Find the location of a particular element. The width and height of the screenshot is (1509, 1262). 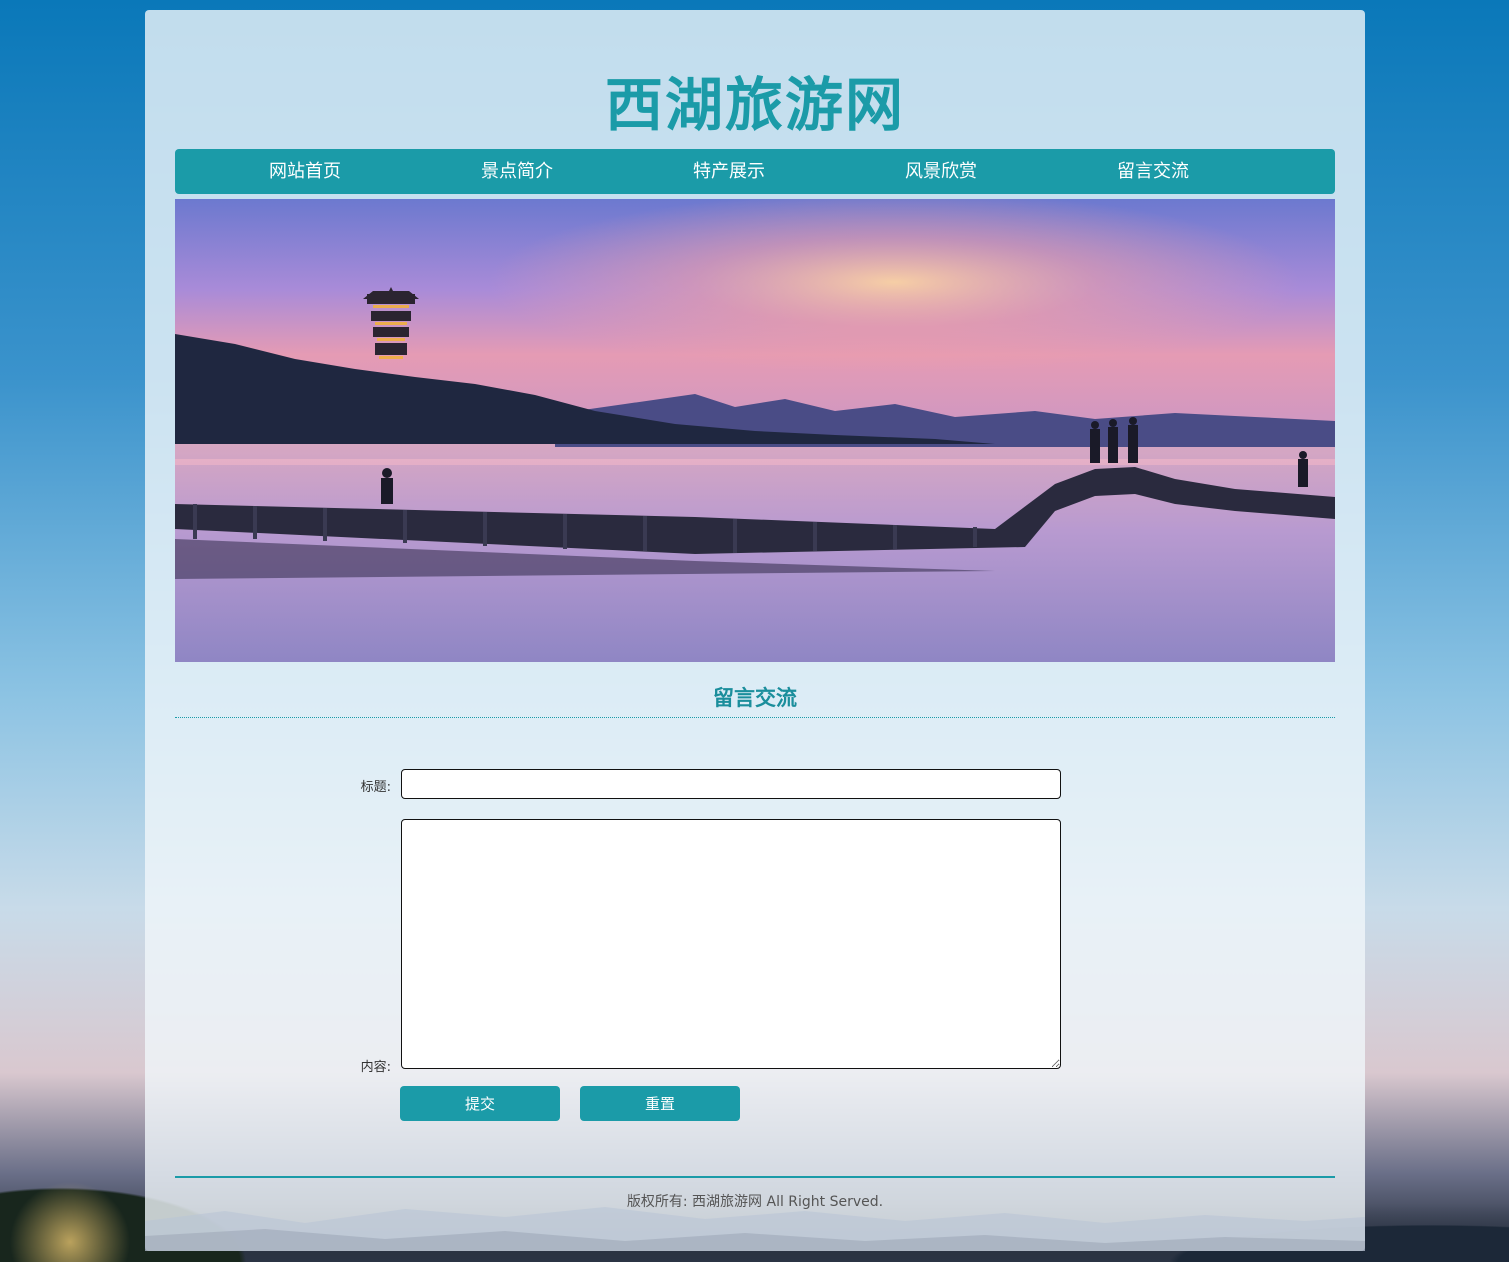

nav-item-home: 网站首页 is located at coordinates (305, 171).